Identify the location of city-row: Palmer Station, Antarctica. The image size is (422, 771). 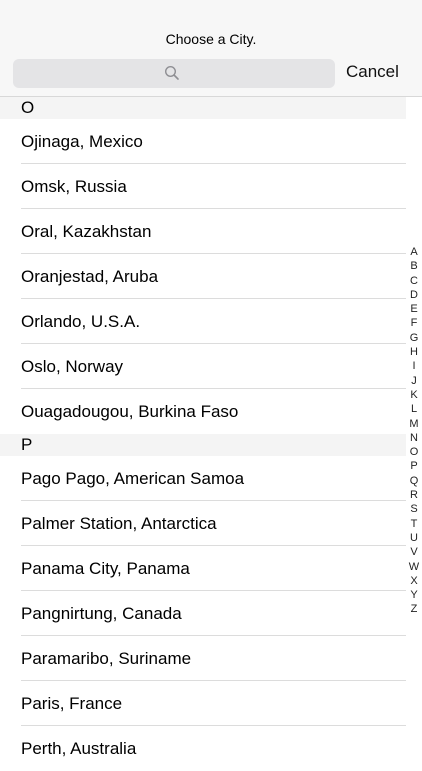
(203, 523).